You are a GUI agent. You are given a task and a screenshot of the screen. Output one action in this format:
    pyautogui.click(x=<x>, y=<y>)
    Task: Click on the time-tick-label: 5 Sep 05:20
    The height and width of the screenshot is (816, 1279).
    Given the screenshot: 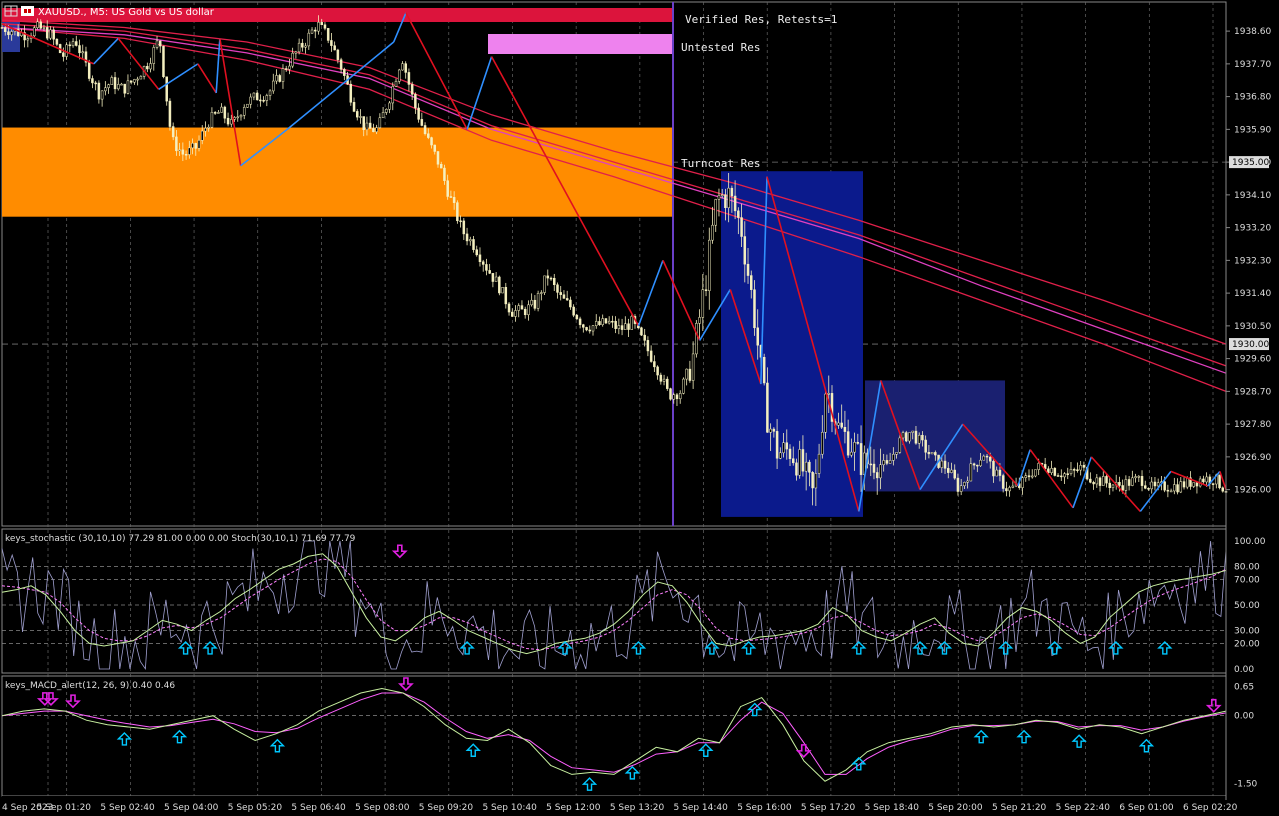 What is the action you would take?
    pyautogui.click(x=255, y=808)
    